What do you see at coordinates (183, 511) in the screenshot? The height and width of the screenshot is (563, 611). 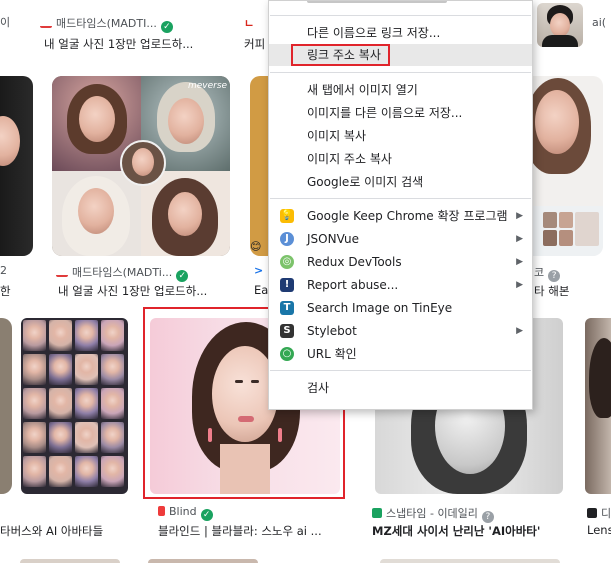 I see `result-source-label: Blind` at bounding box center [183, 511].